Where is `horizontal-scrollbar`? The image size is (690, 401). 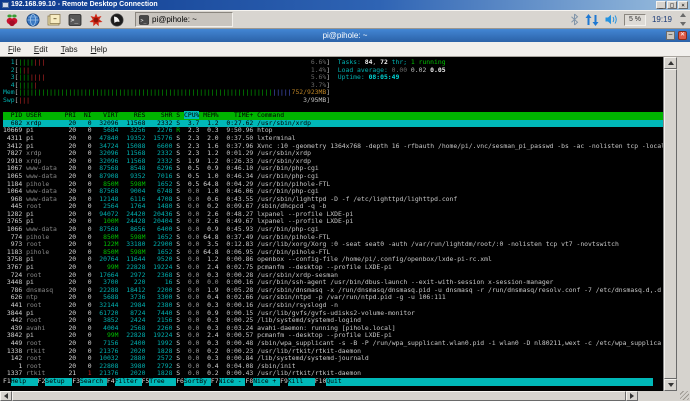
horizontal-scrollbar is located at coordinates (345, 396).